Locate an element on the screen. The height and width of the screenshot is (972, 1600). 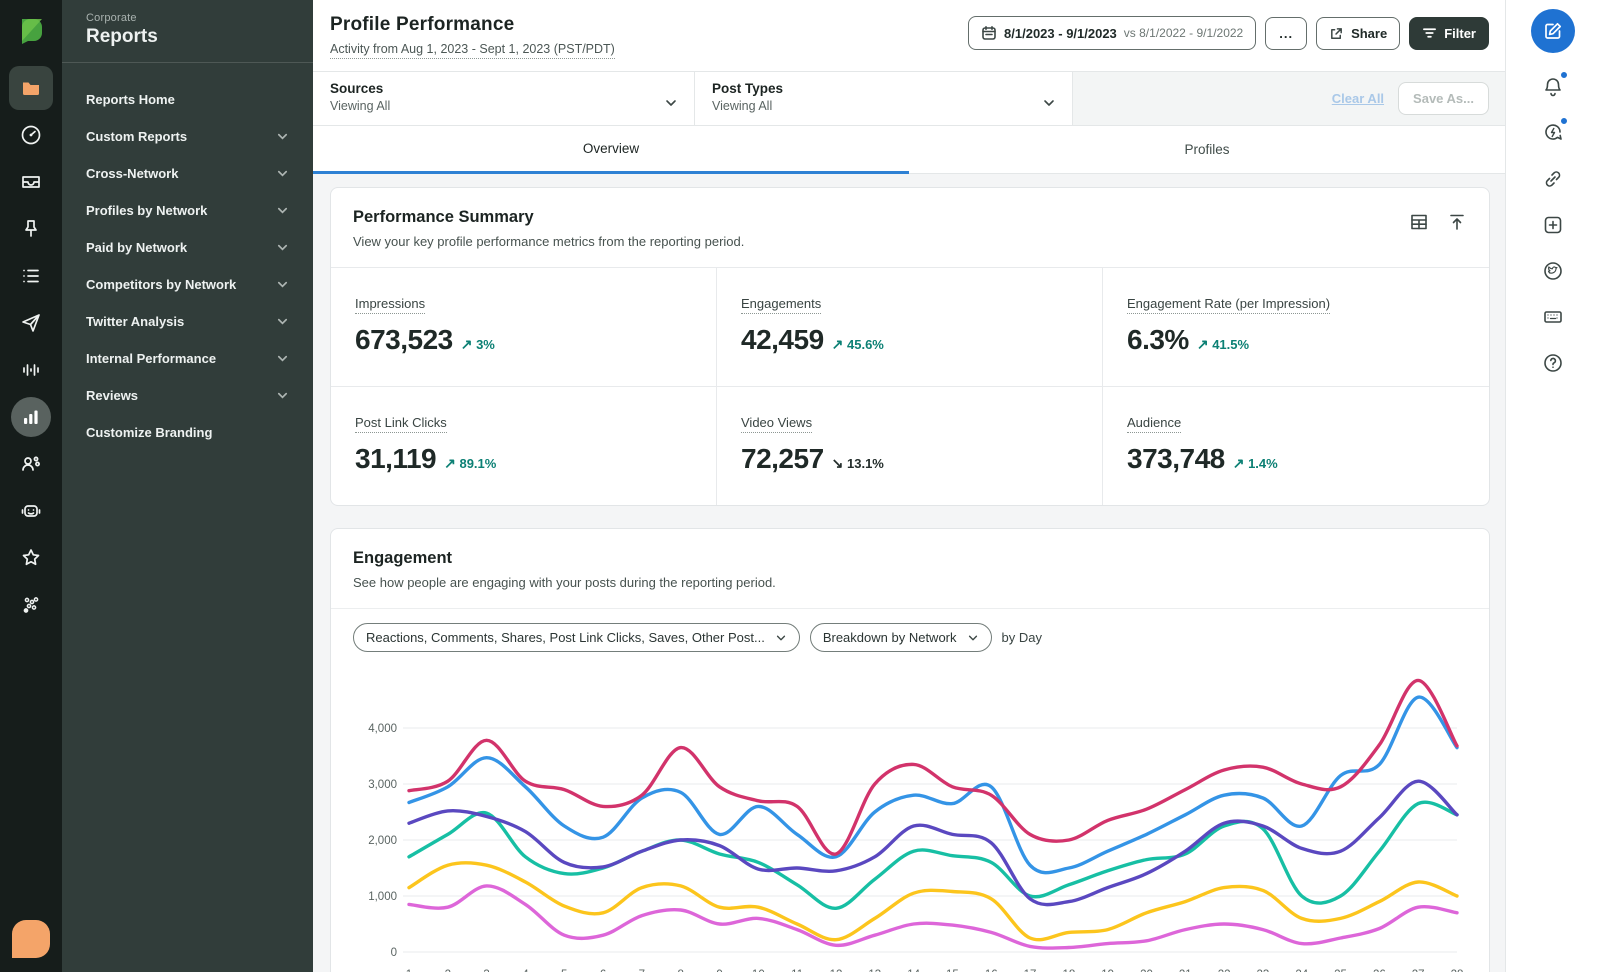
listening-waveform-icon is located at coordinates (31, 370).